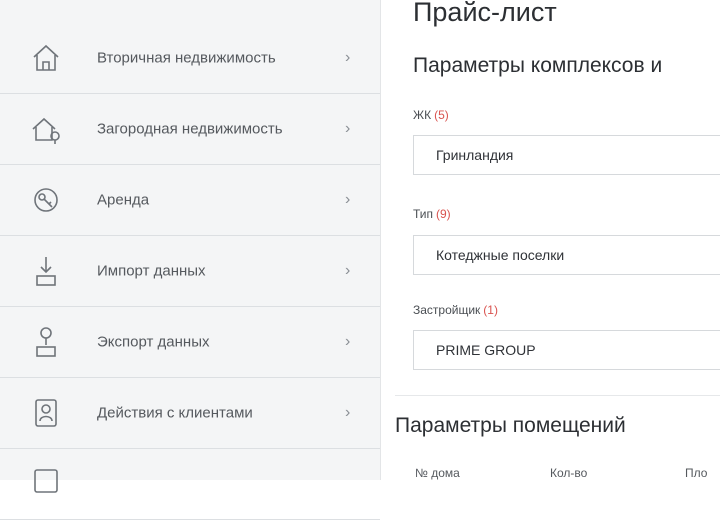 Image resolution: width=720 pixels, height=520 pixels. Describe the element at coordinates (123, 200) in the screenshot. I see `sidebar-item-label: Аренда` at that location.